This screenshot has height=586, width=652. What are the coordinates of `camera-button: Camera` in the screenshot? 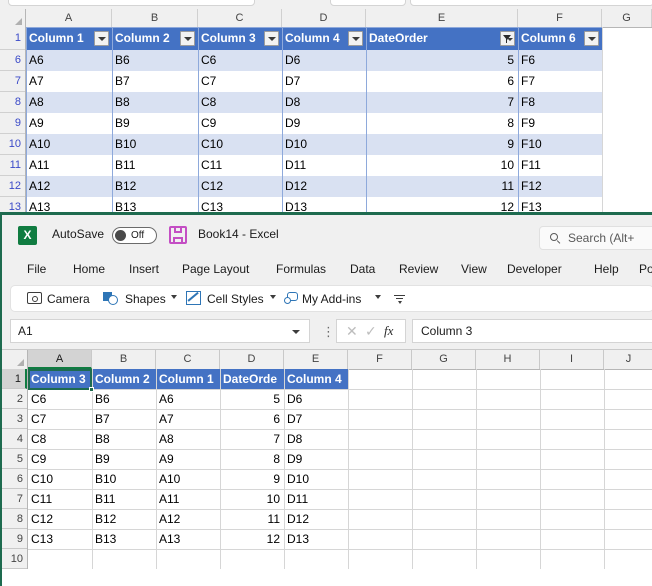 It's located at (68, 299).